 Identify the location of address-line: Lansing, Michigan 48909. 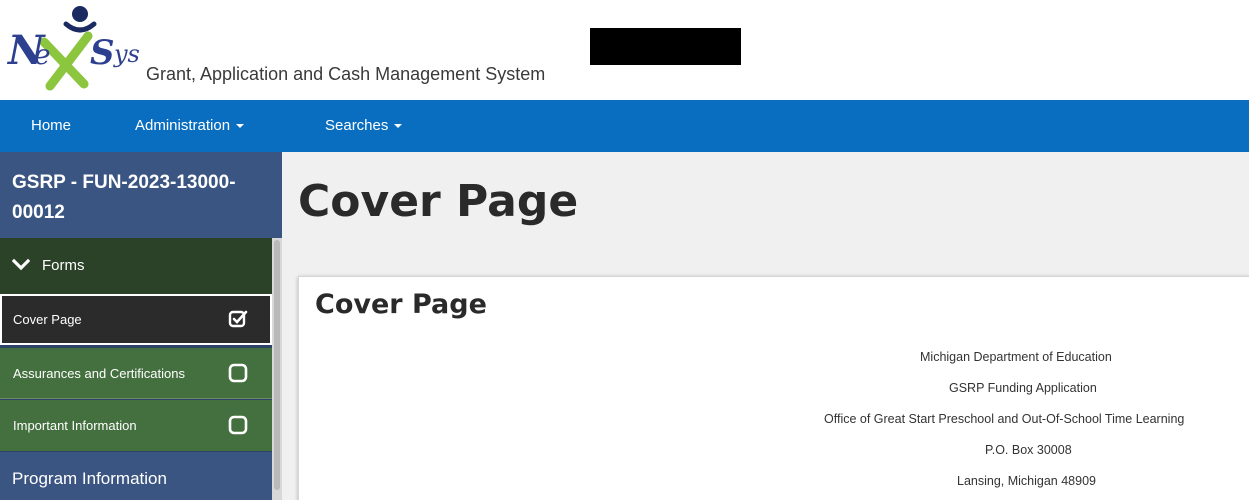
(1026, 481).